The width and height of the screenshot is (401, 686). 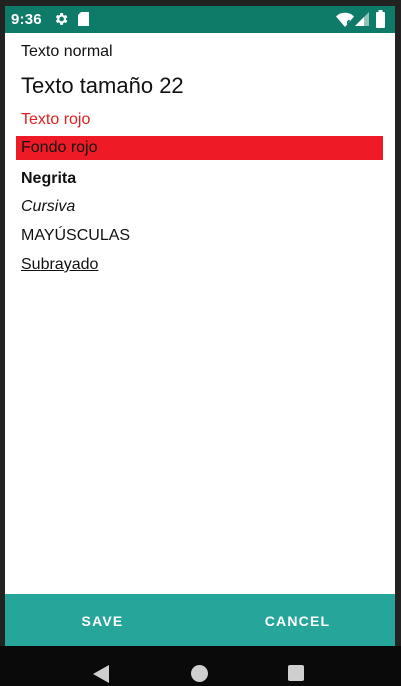 I want to click on size-22-text: Texto tamaño 22, so click(x=102, y=85).